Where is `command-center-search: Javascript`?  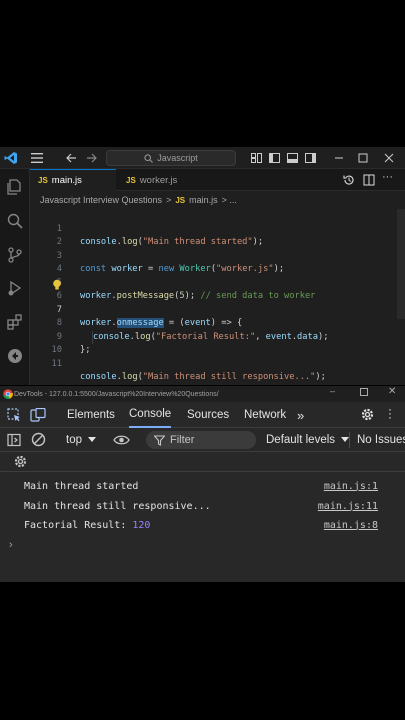 command-center-search: Javascript is located at coordinates (171, 158).